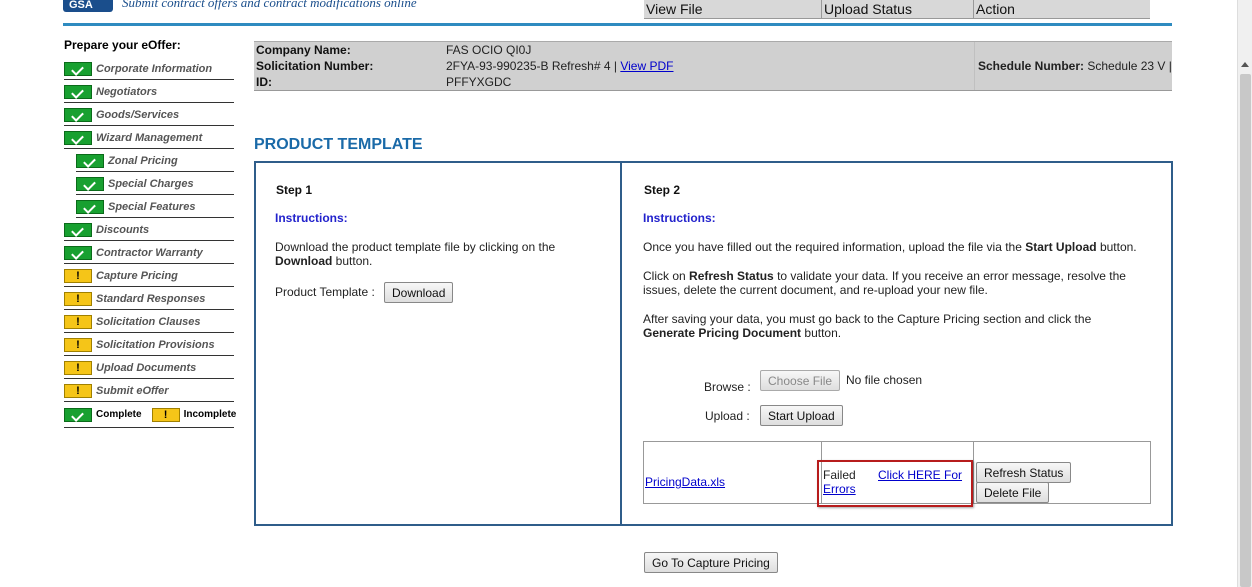  Describe the element at coordinates (800, 380) in the screenshot. I see `choose-file-button: Choose File` at that location.